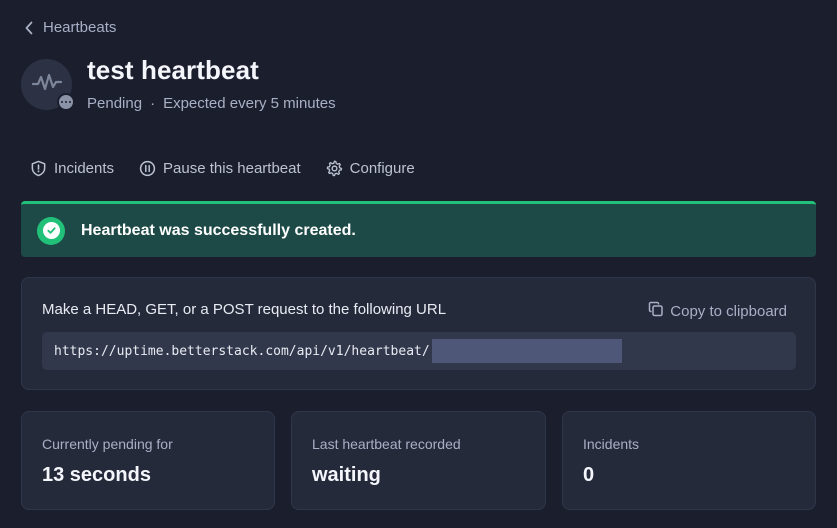 This screenshot has height=528, width=837. I want to click on banner-message: Heartbeat was successfully created., so click(218, 230).